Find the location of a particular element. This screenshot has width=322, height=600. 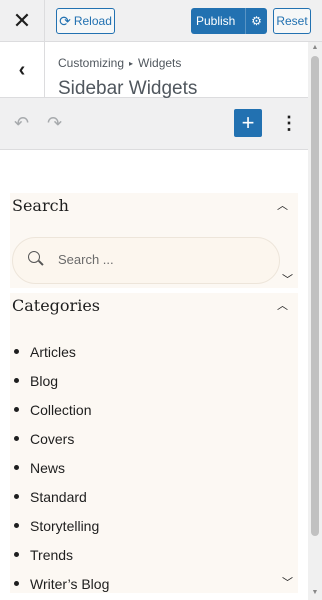

redo-icon: ↷ is located at coordinates (54, 123).